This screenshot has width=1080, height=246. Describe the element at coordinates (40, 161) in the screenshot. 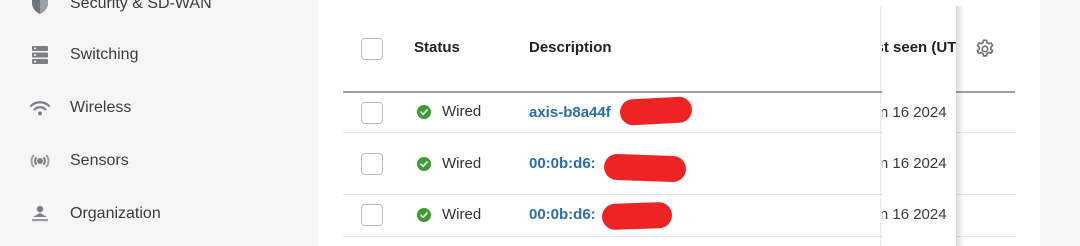

I see `sensor-icon` at that location.